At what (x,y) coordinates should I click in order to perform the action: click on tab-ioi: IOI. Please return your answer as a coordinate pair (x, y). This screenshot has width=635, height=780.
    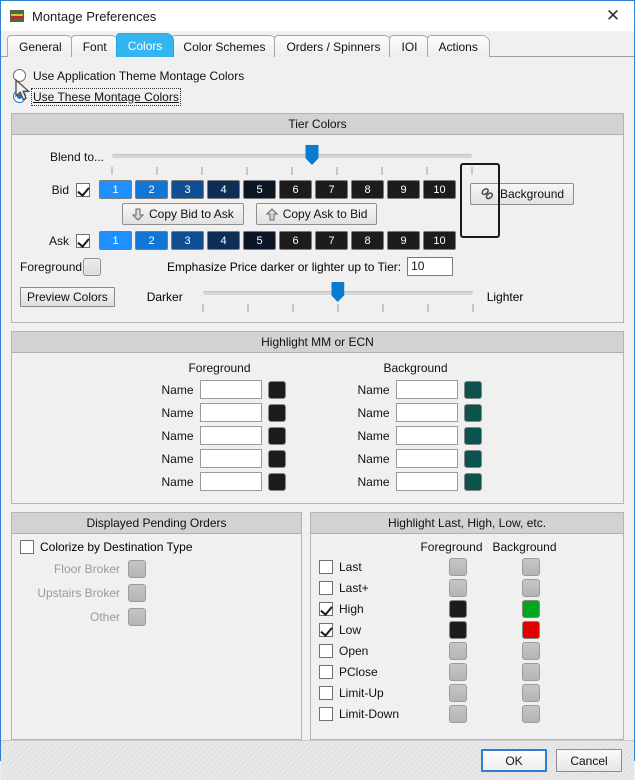
    Looking at the image, I should click on (409, 46).